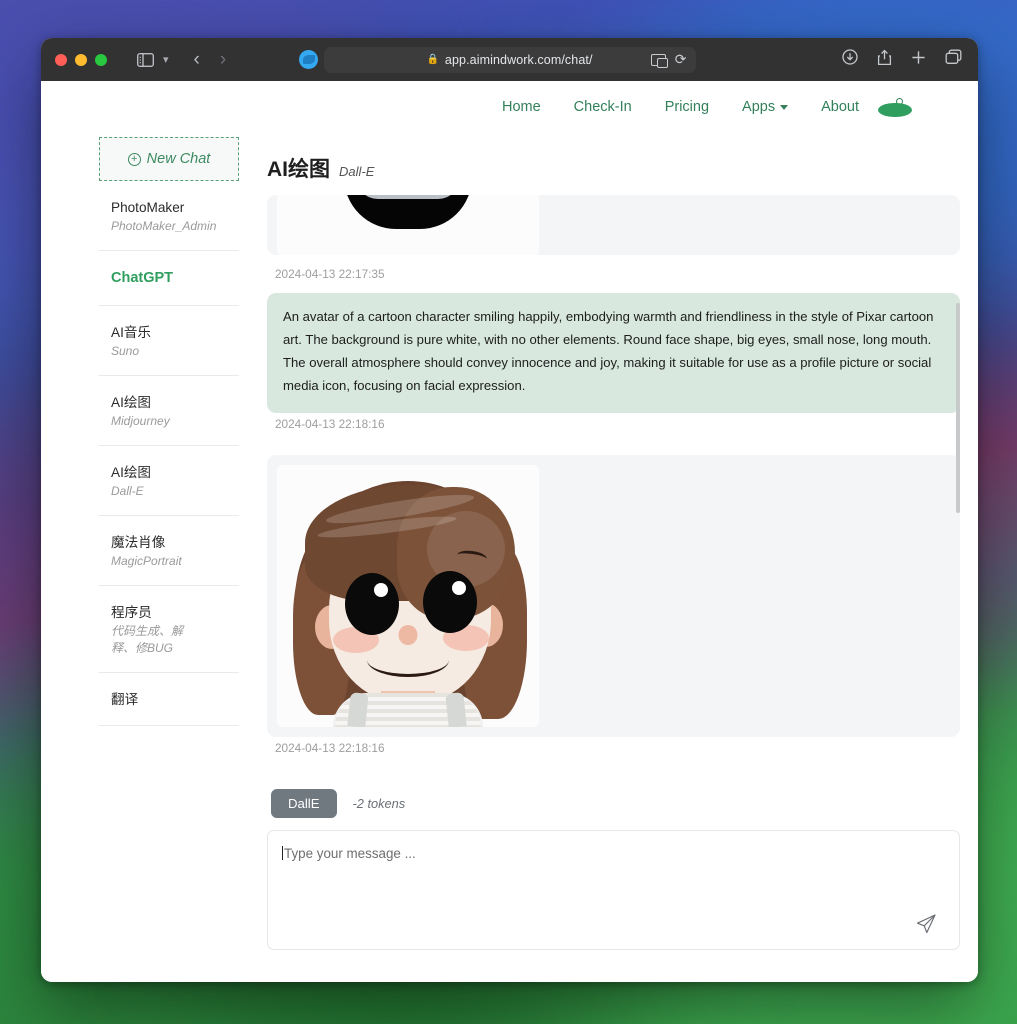  Describe the element at coordinates (298, 169) in the screenshot. I see `chat-title-main: AI绘图` at that location.